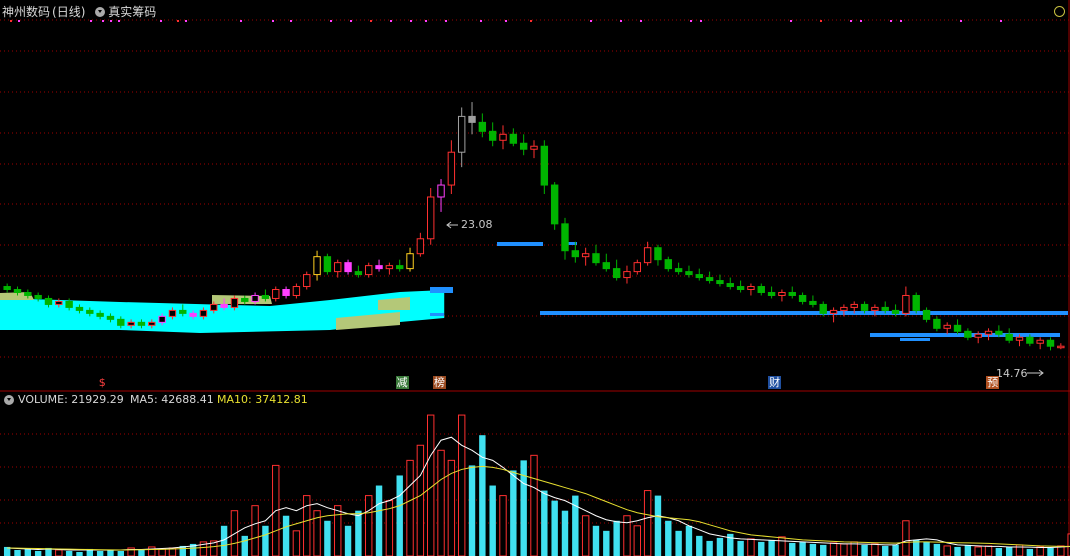 The image size is (1070, 556). Describe the element at coordinates (132, 12) in the screenshot. I see `indicator-name: 真实筹码` at that location.